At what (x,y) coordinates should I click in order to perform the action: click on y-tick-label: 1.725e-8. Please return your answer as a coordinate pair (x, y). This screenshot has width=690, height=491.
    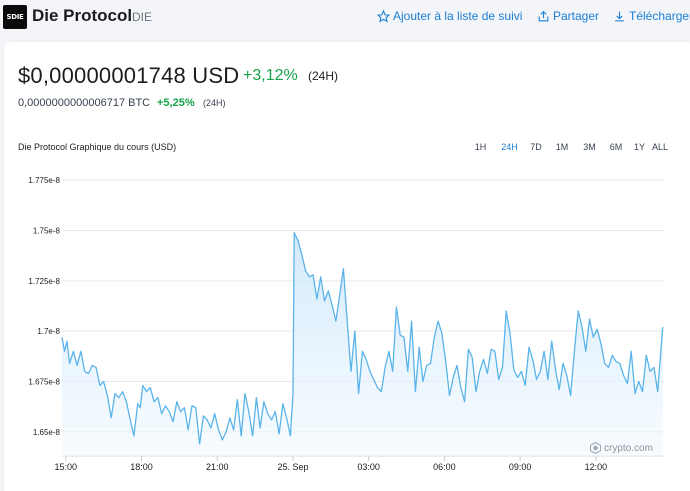
    Looking at the image, I should click on (44, 281).